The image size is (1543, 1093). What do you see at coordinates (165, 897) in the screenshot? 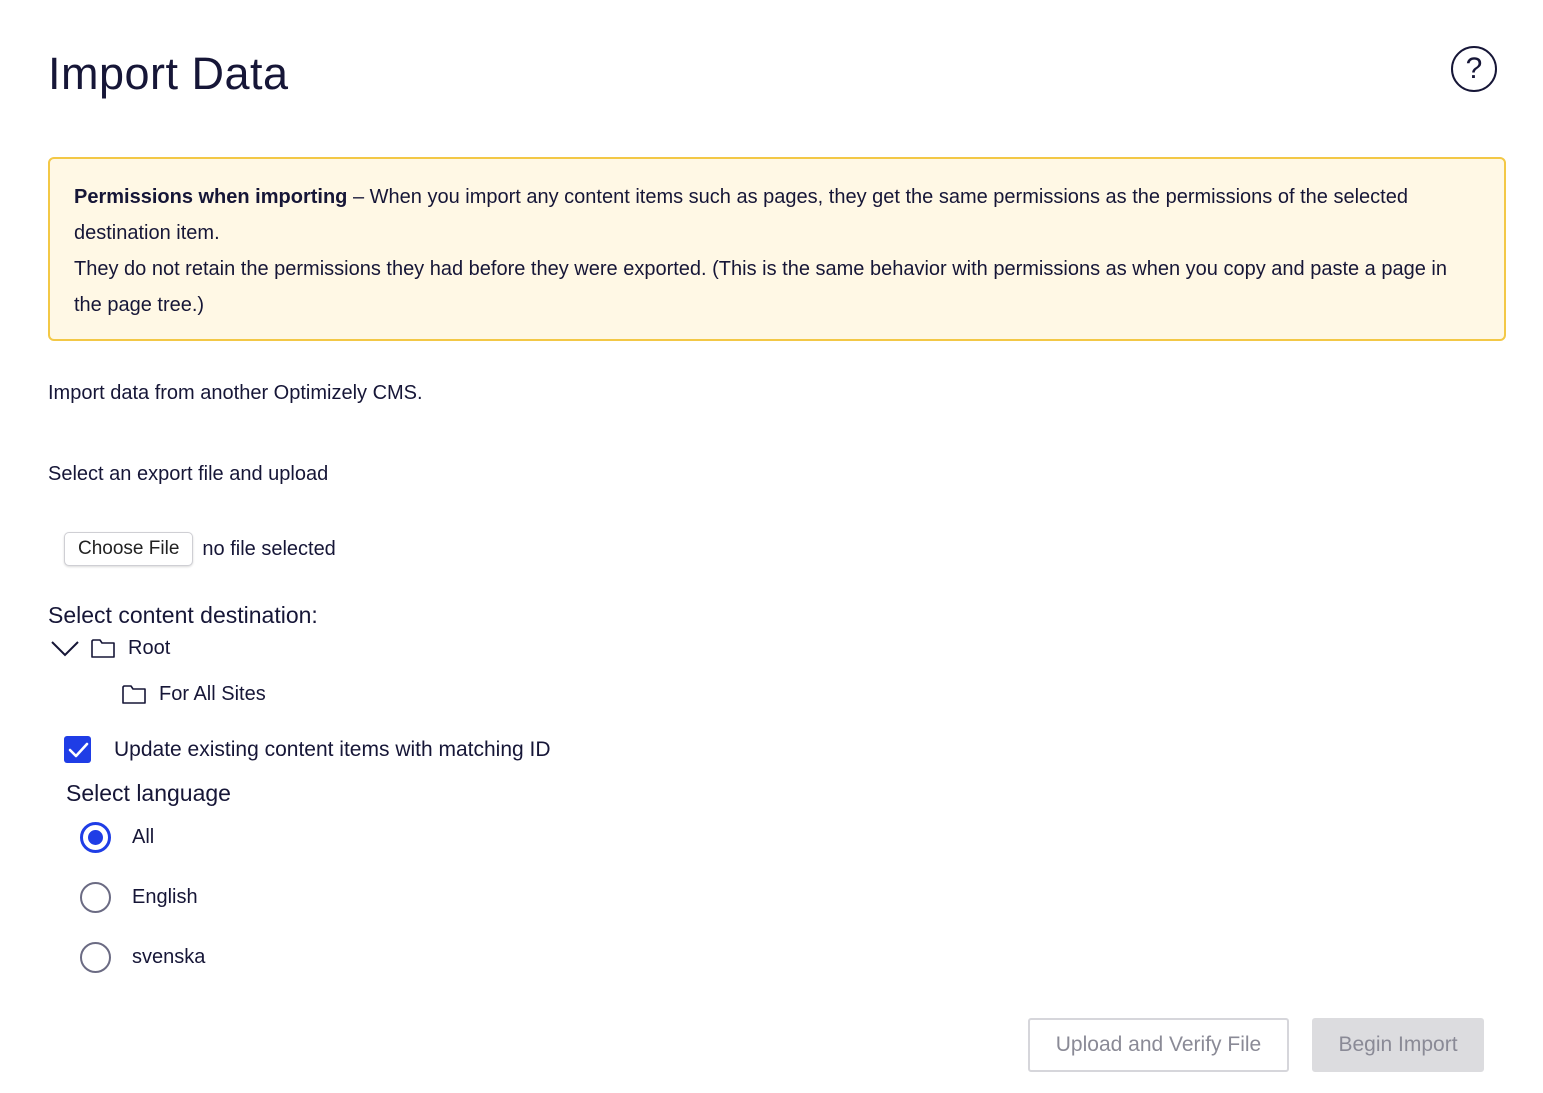
I see `language-option-label: English` at bounding box center [165, 897].